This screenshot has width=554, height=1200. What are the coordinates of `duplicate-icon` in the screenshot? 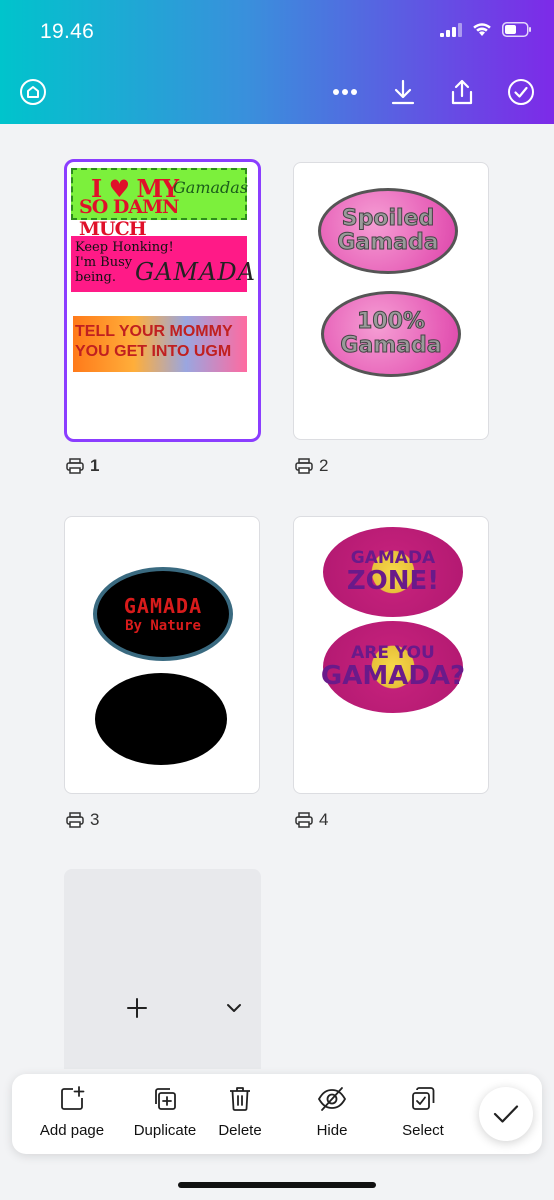 It's located at (165, 1099).